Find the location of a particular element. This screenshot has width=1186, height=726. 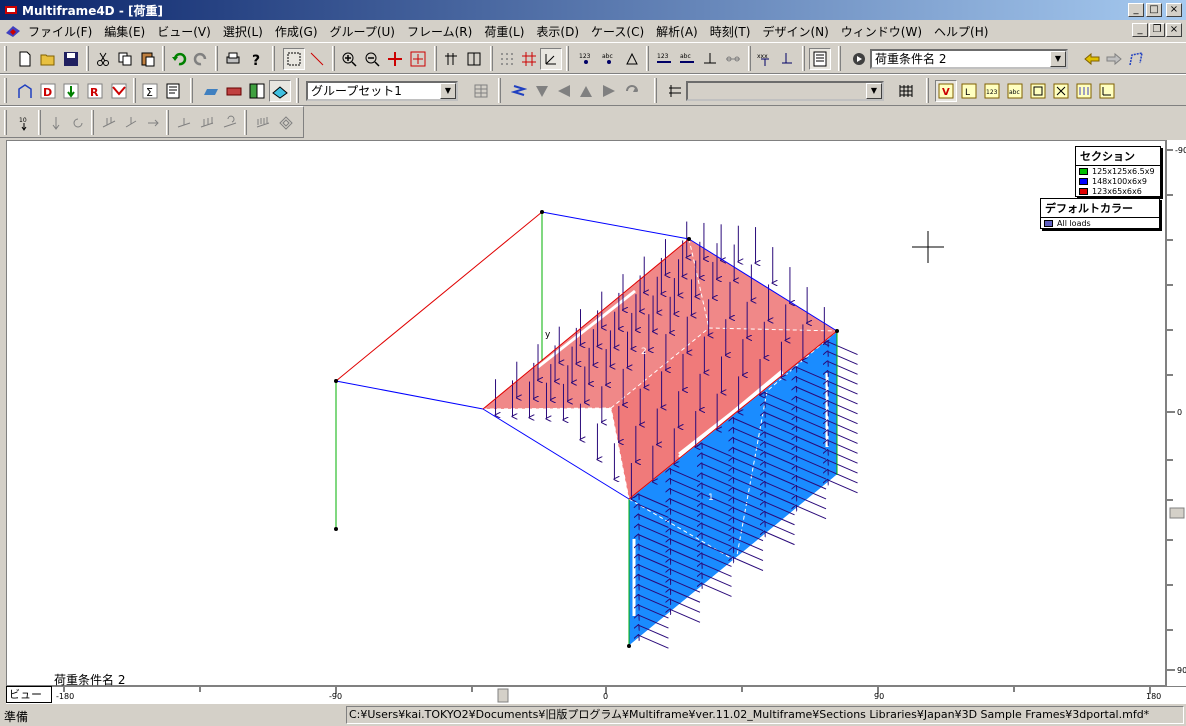

show-loads-icon is located at coordinates (1084, 91).